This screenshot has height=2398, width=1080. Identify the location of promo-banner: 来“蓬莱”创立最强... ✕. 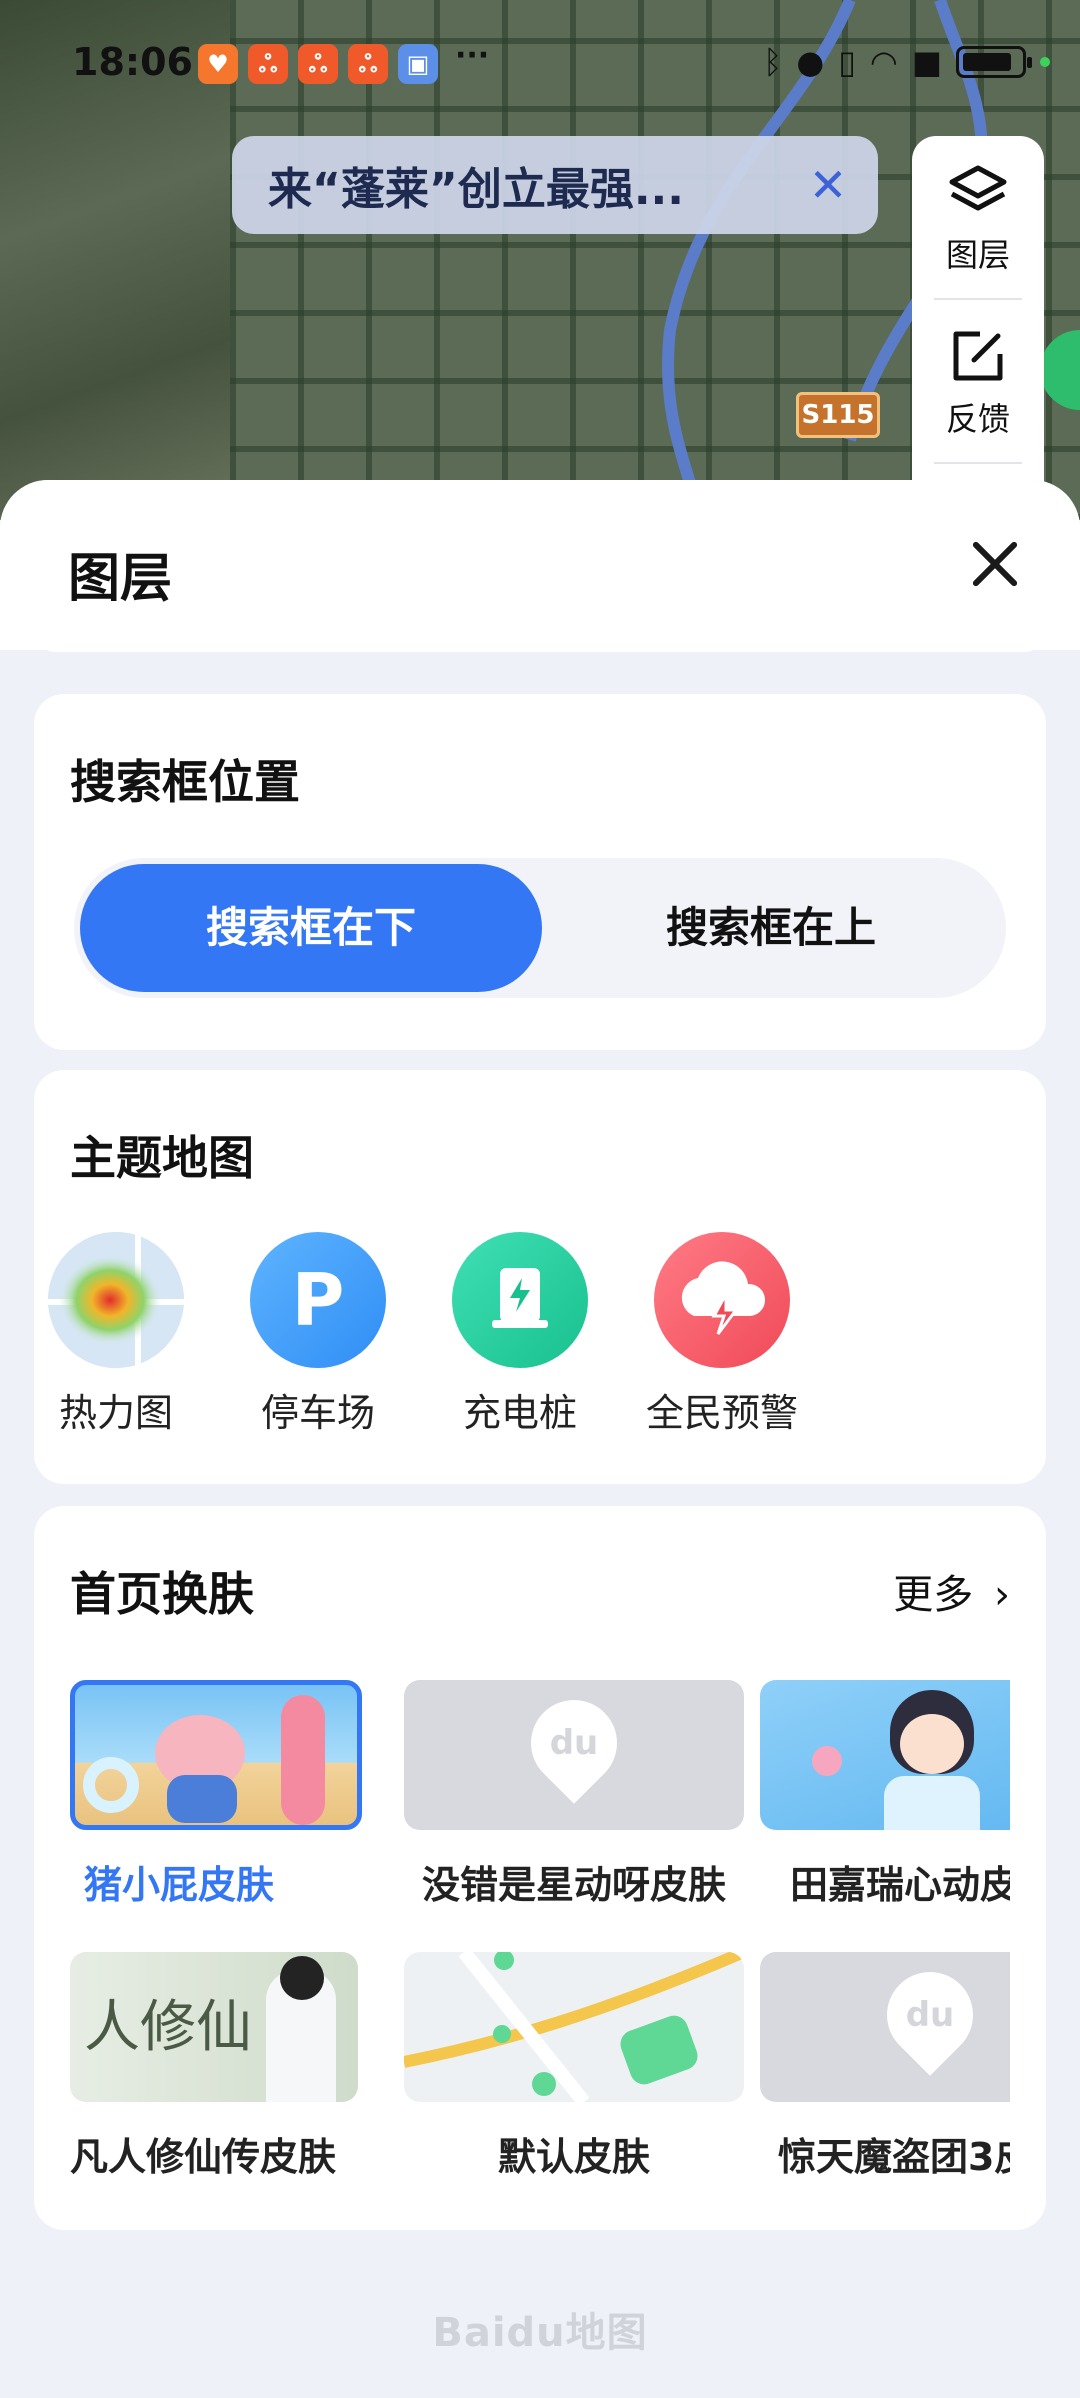
(555, 185).